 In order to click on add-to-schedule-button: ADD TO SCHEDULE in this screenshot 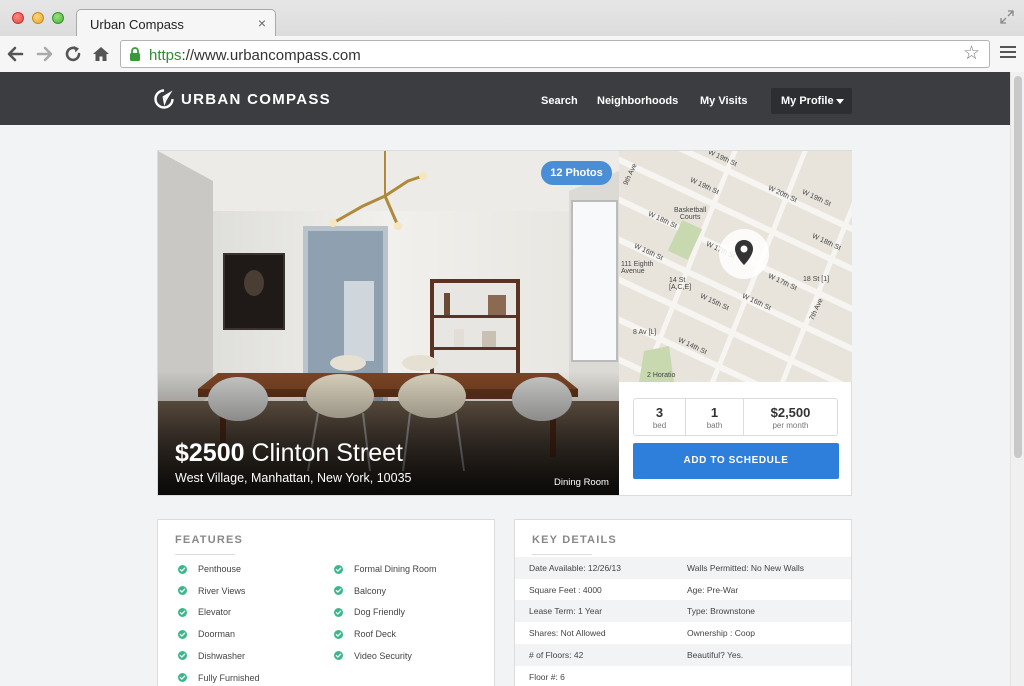, I will do `click(736, 461)`.